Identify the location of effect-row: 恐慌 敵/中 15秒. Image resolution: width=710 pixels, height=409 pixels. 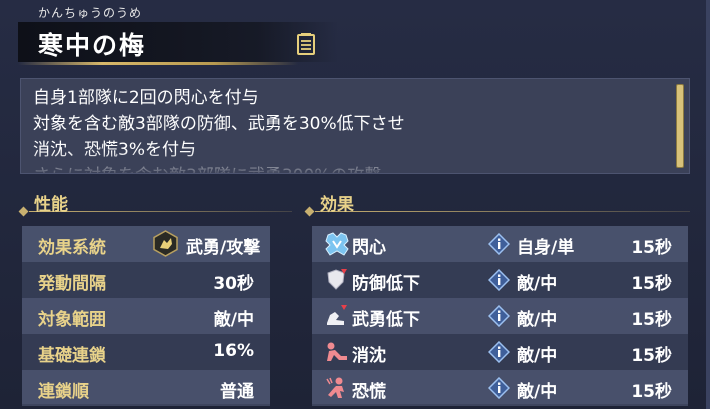
(500, 388).